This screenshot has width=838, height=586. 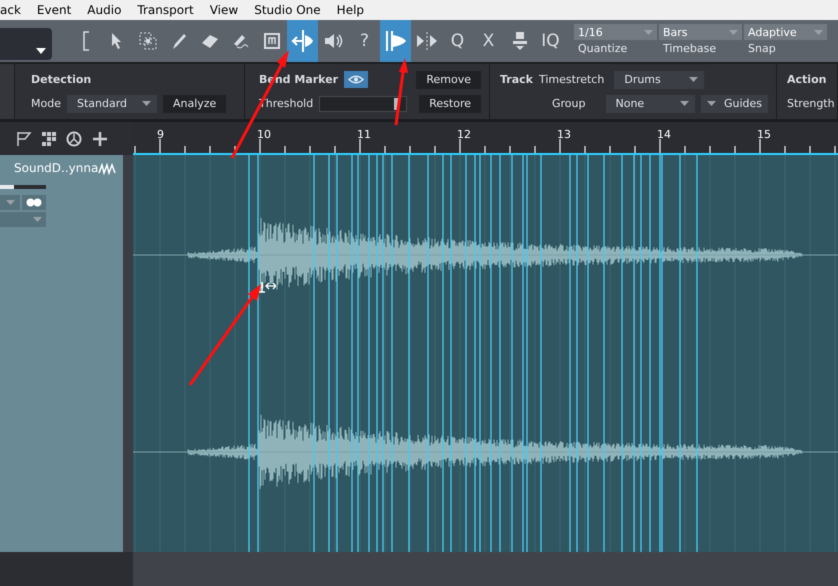 What do you see at coordinates (169, 10) in the screenshot?
I see `menu-item: Transport` at bounding box center [169, 10].